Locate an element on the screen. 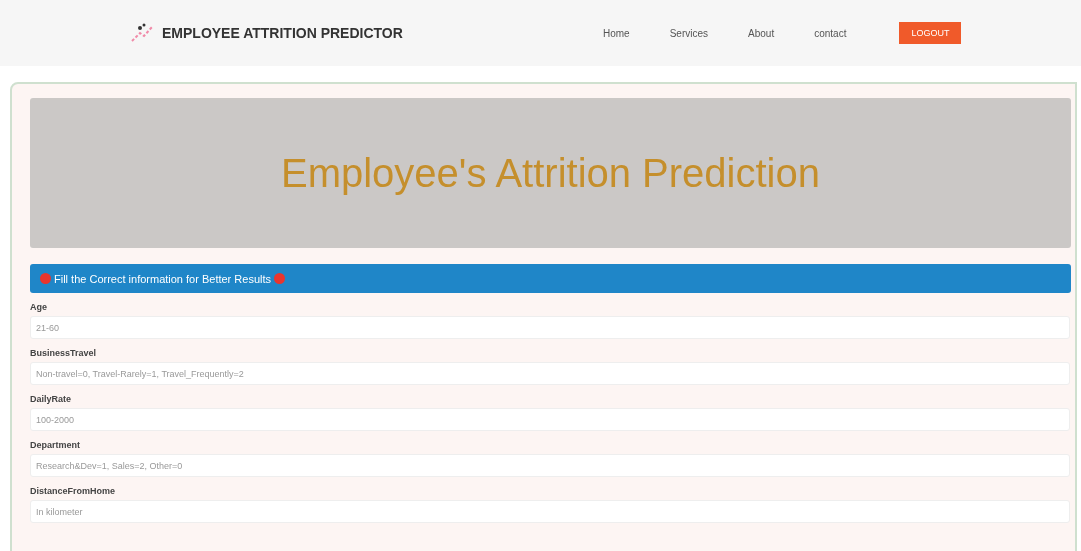  input-field: Research&Dev=1, Sales=2, Other=0 is located at coordinates (550, 465).